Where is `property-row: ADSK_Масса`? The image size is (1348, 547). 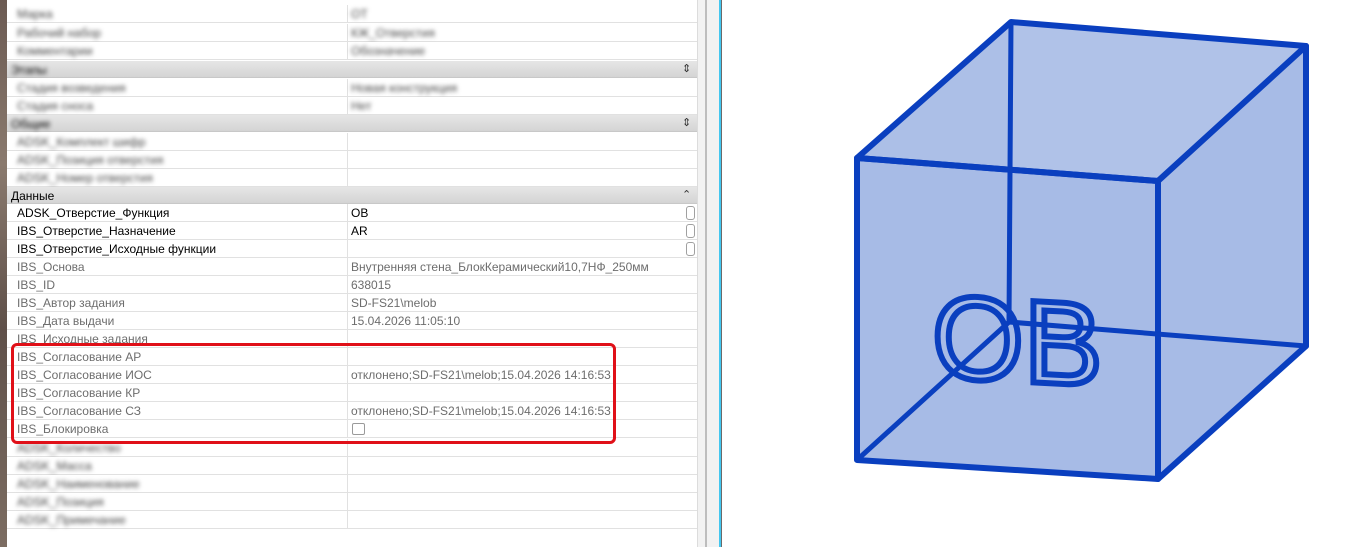
property-row: ADSK_Масса is located at coordinates (352, 466).